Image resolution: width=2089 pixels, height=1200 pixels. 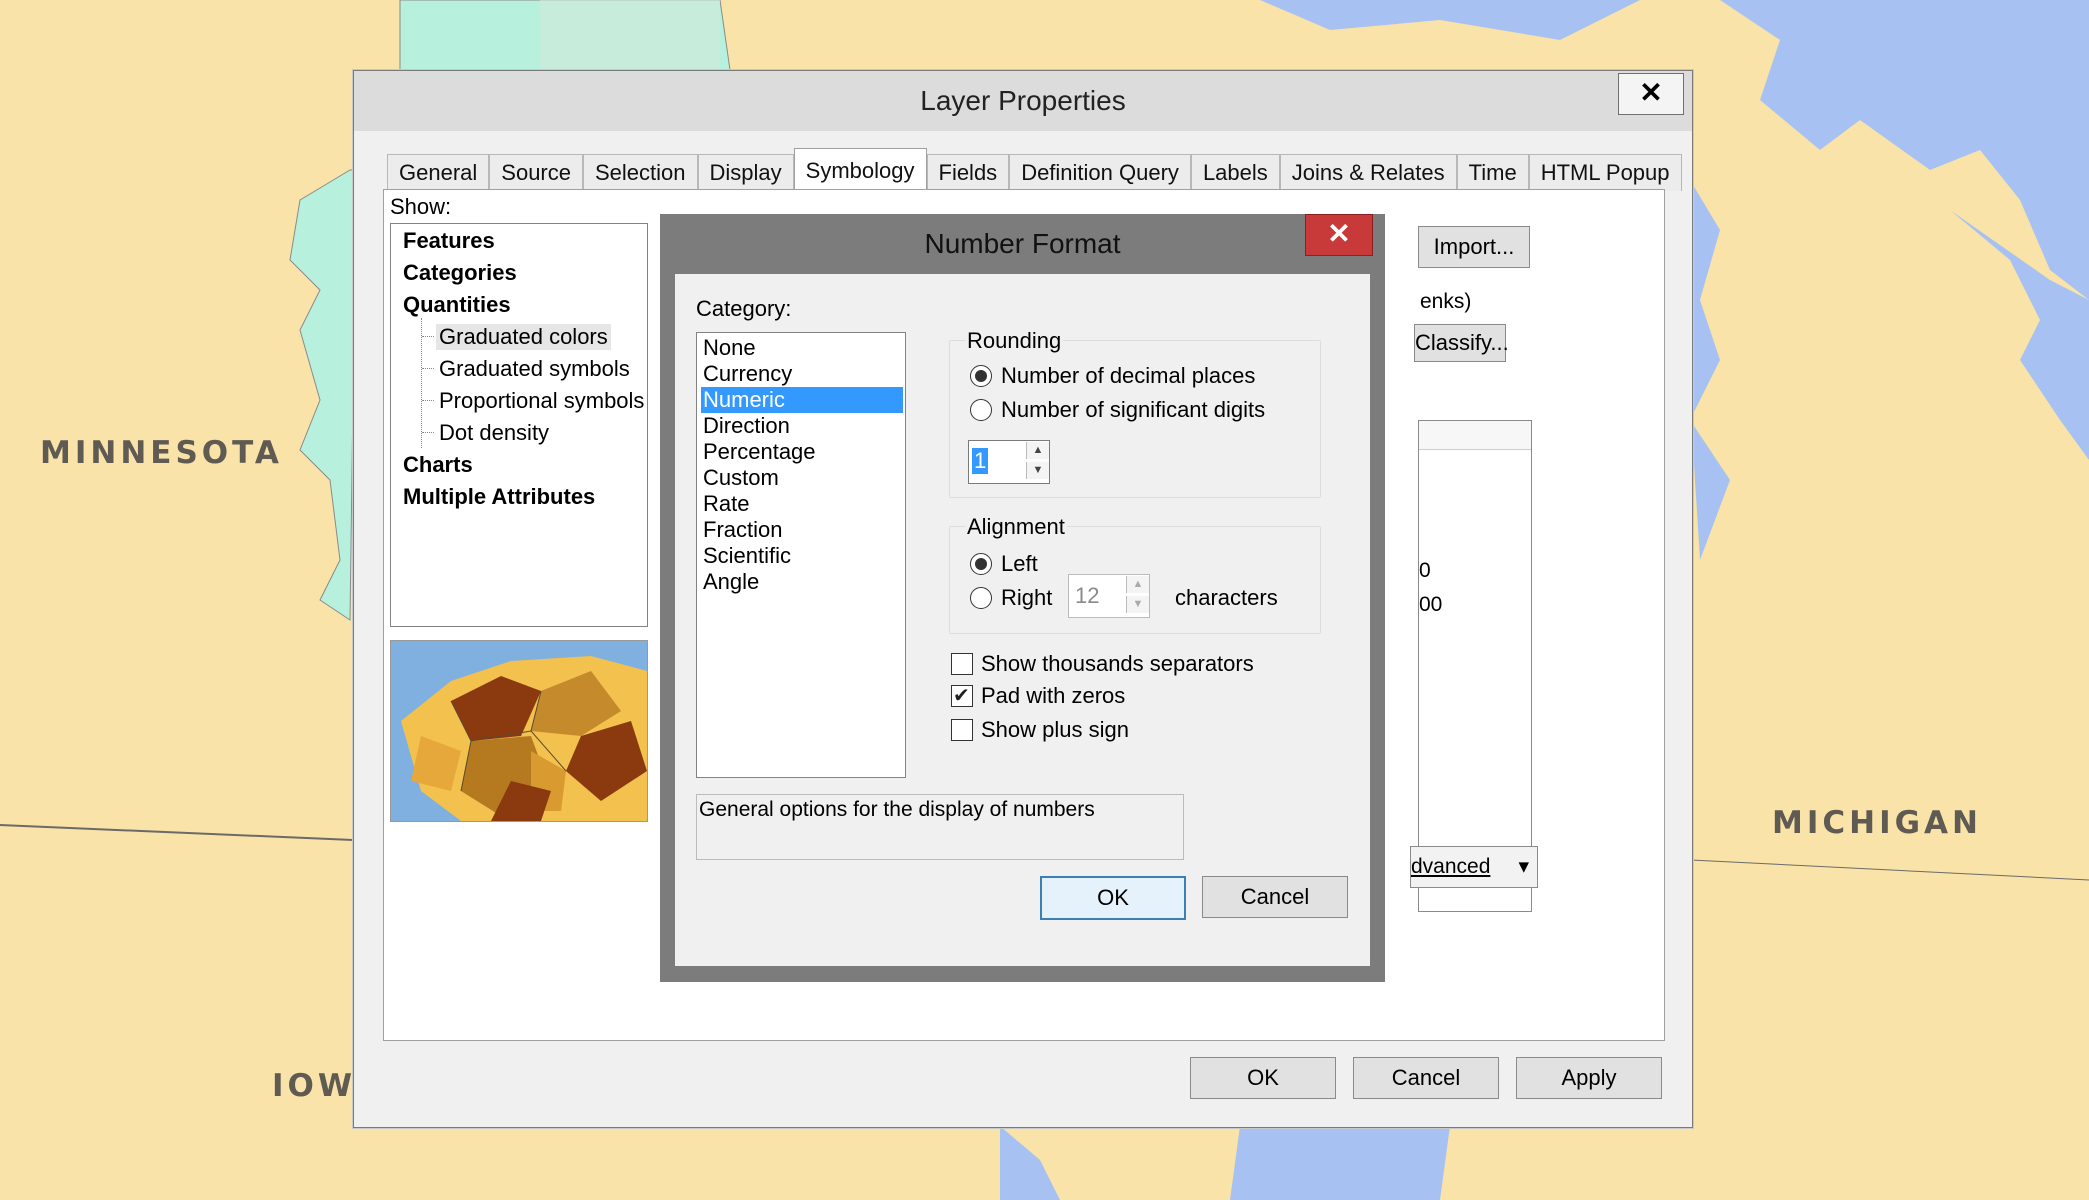 I want to click on significant-digits-radio, so click(x=981, y=410).